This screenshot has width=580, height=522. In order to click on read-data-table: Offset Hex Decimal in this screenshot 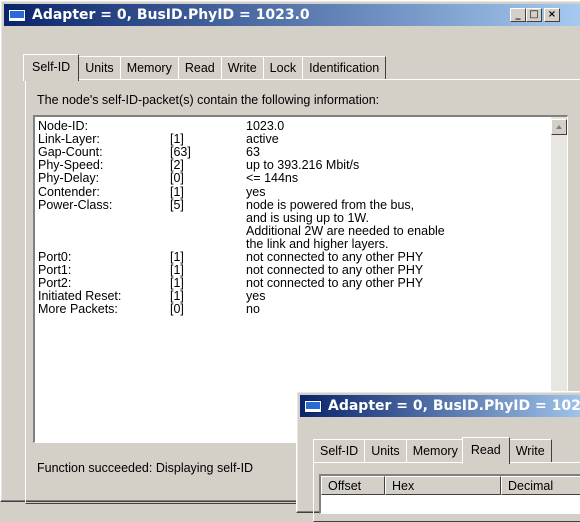, I will do `click(449, 494)`.